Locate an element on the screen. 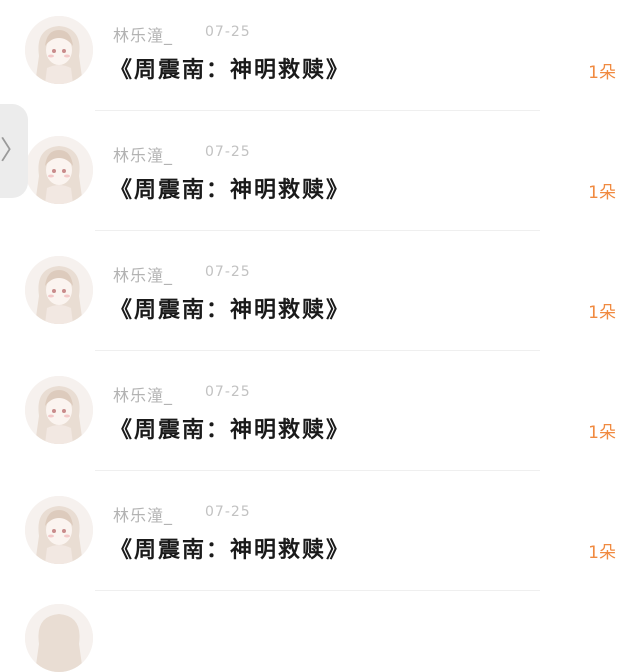 This screenshot has height=672, width=640. side-drawer-handle: 〉 is located at coordinates (14, 151).